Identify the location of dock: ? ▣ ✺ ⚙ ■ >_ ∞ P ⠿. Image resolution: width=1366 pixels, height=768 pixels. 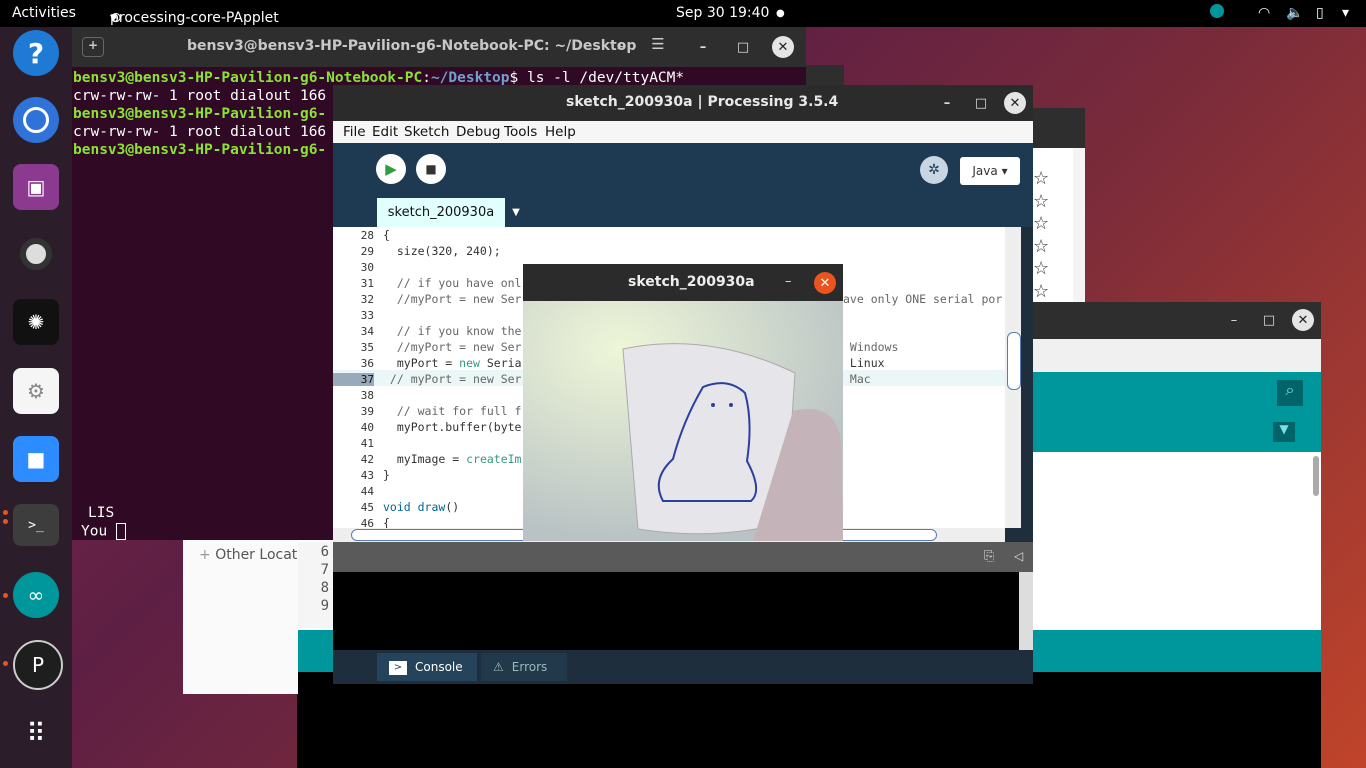
(36, 397).